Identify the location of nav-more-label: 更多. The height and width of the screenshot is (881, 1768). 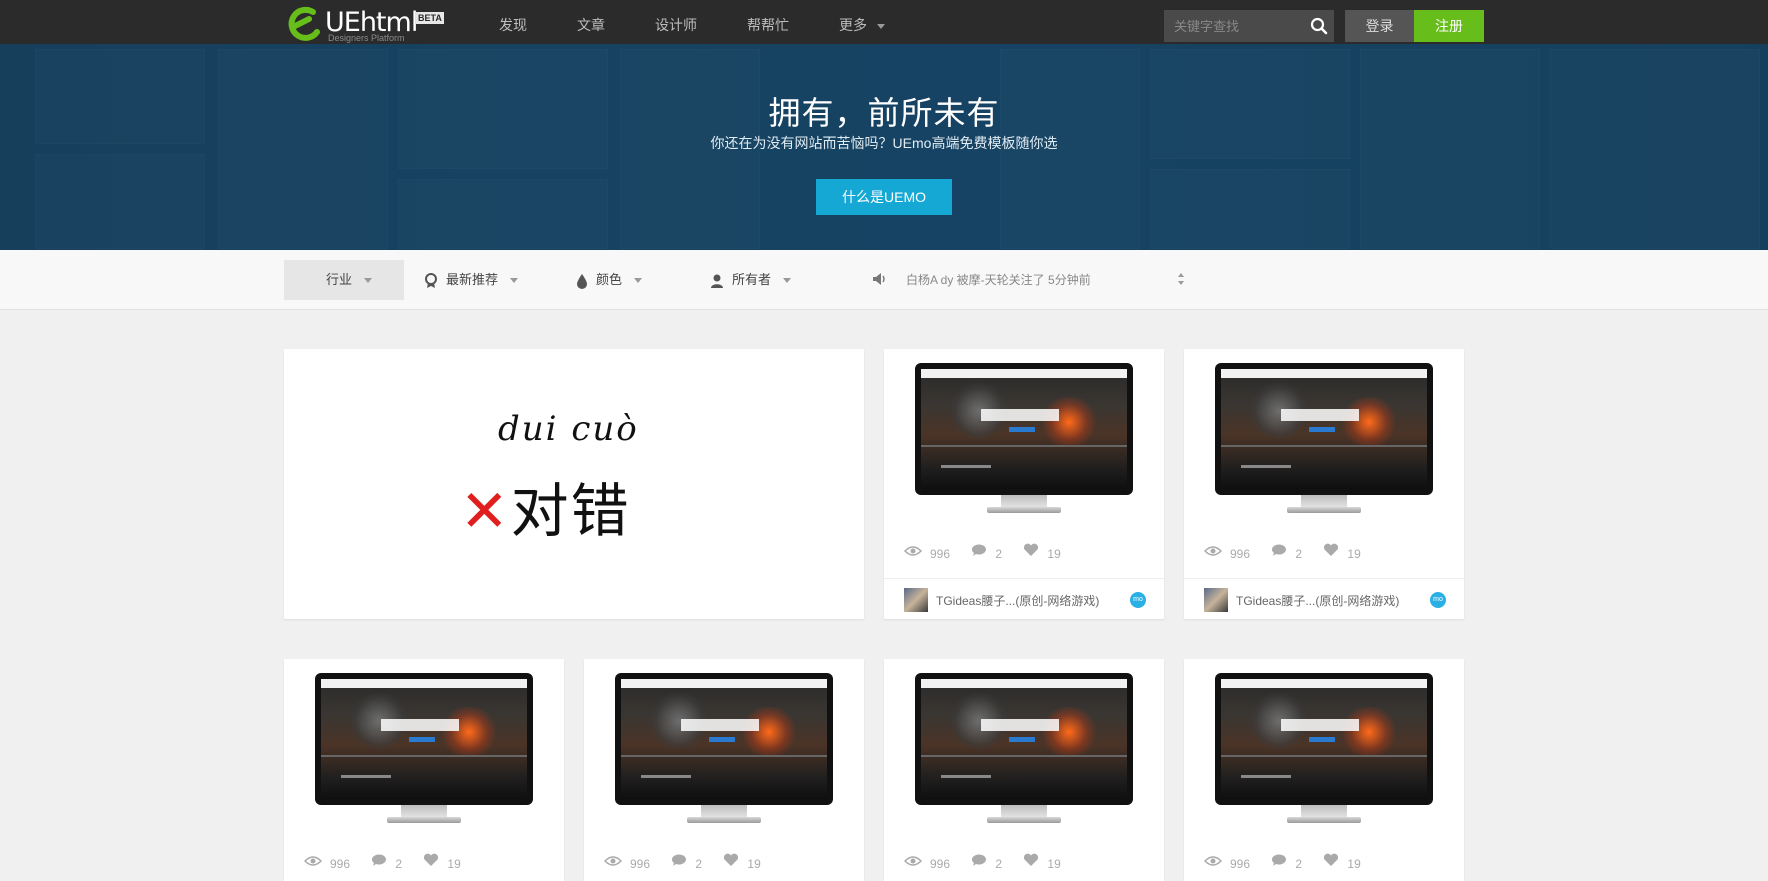
(853, 25).